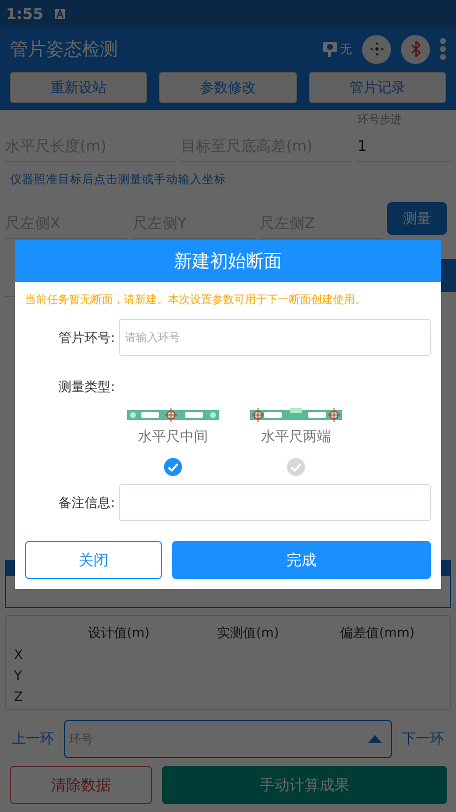  I want to click on ring-number-field: 请输入环号, so click(275, 337).